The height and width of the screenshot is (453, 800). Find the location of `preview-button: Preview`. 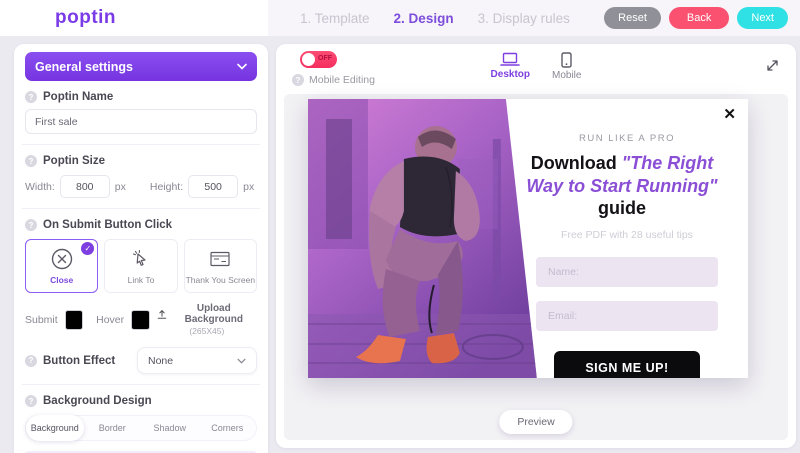

preview-button: Preview is located at coordinates (536, 422).